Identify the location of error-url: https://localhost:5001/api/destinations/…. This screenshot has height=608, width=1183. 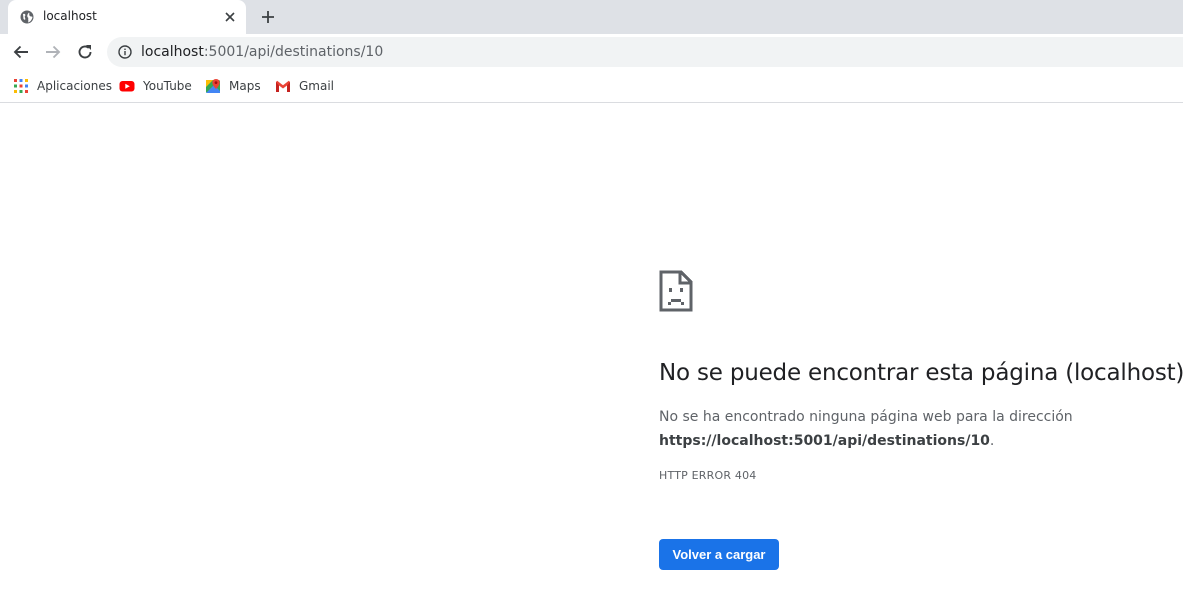
(824, 441).